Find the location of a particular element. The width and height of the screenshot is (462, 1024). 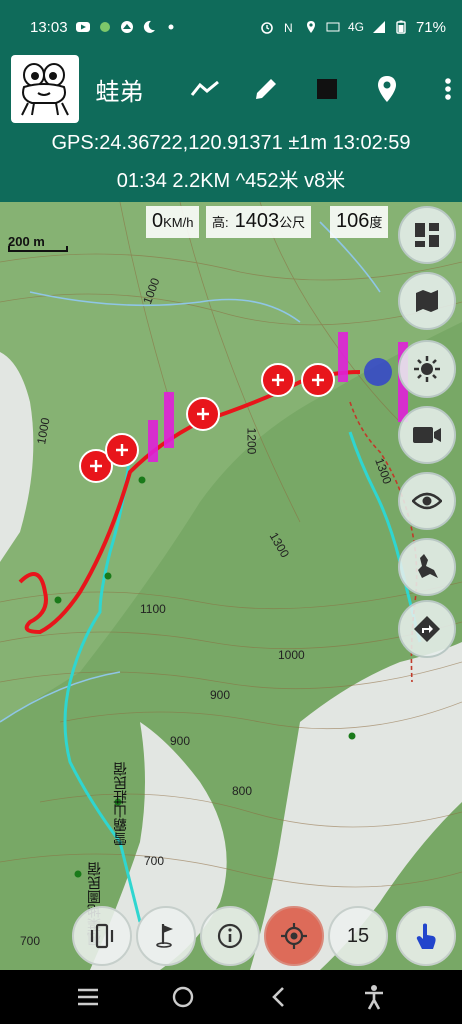

home-button is located at coordinates (183, 997).